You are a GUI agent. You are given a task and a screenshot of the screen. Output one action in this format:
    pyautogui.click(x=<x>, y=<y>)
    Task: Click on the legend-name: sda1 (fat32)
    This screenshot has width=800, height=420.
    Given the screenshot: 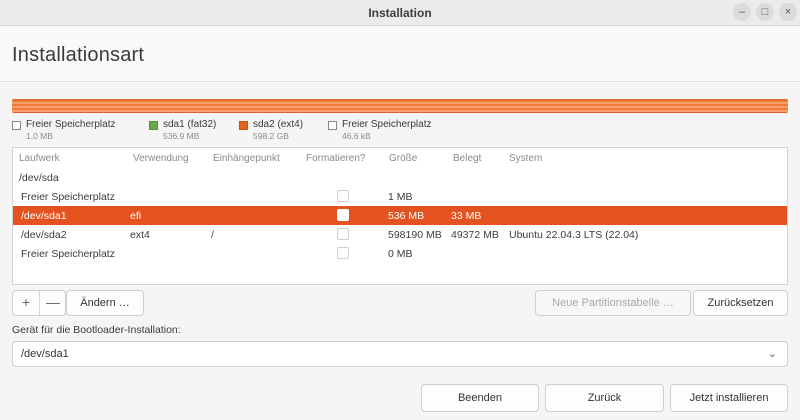 What is the action you would take?
    pyautogui.click(x=190, y=124)
    